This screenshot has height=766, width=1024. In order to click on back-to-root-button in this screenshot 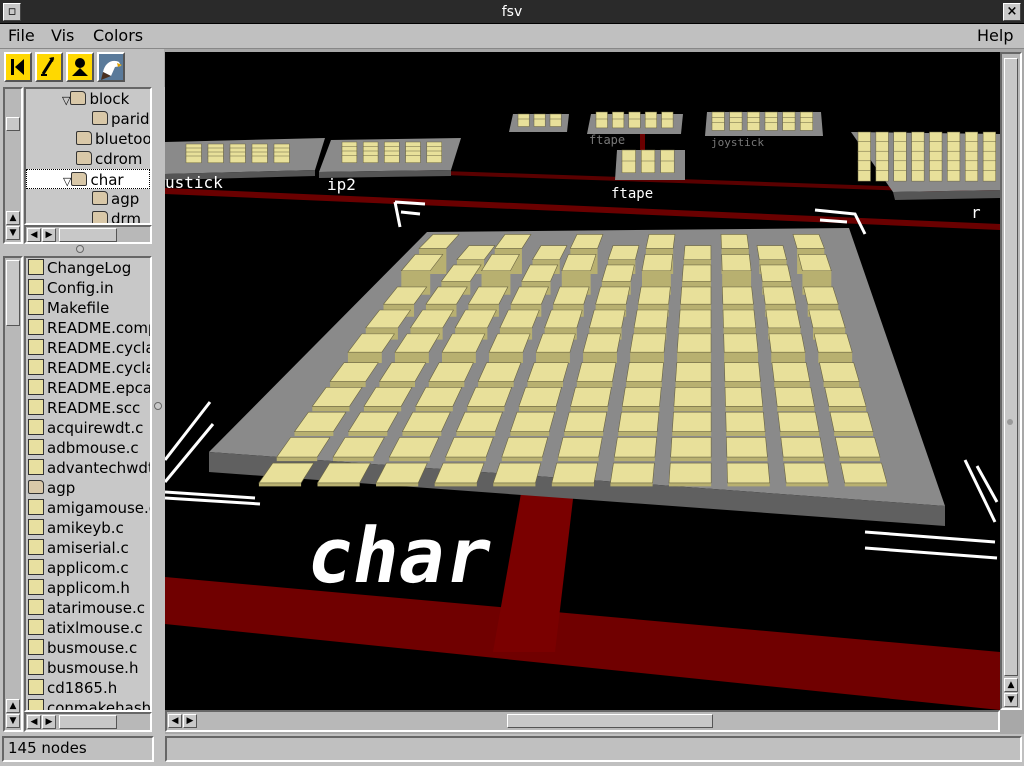, I will do `click(18, 67)`.